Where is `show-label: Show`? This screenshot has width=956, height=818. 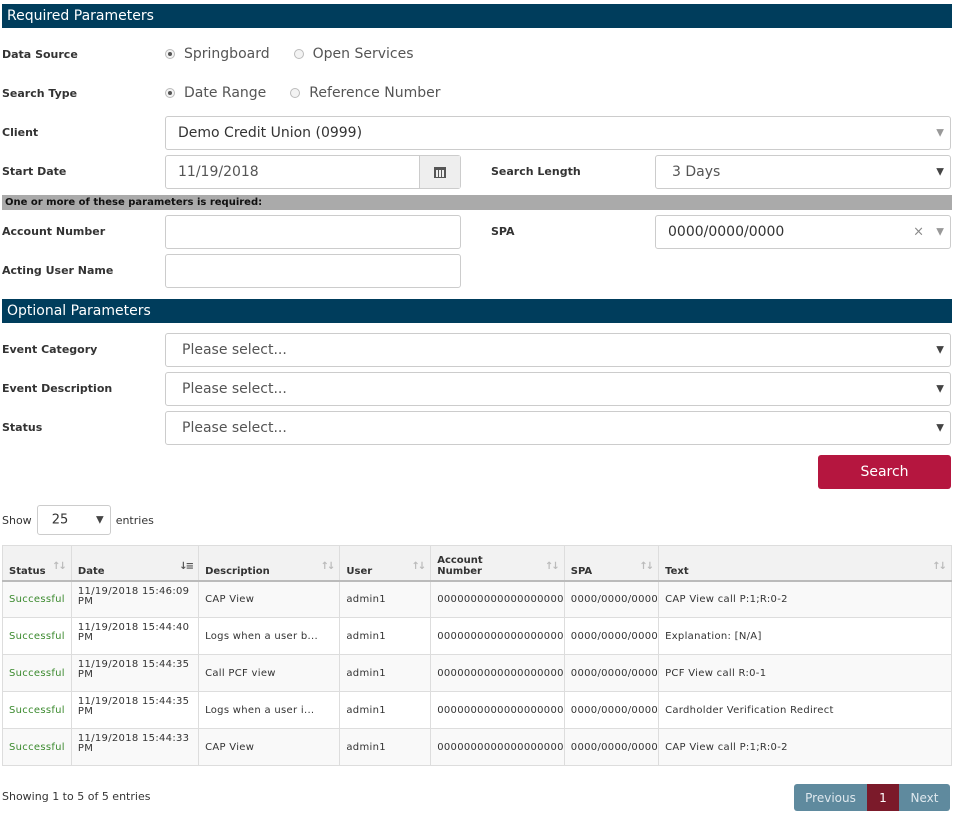 show-label: Show is located at coordinates (17, 520).